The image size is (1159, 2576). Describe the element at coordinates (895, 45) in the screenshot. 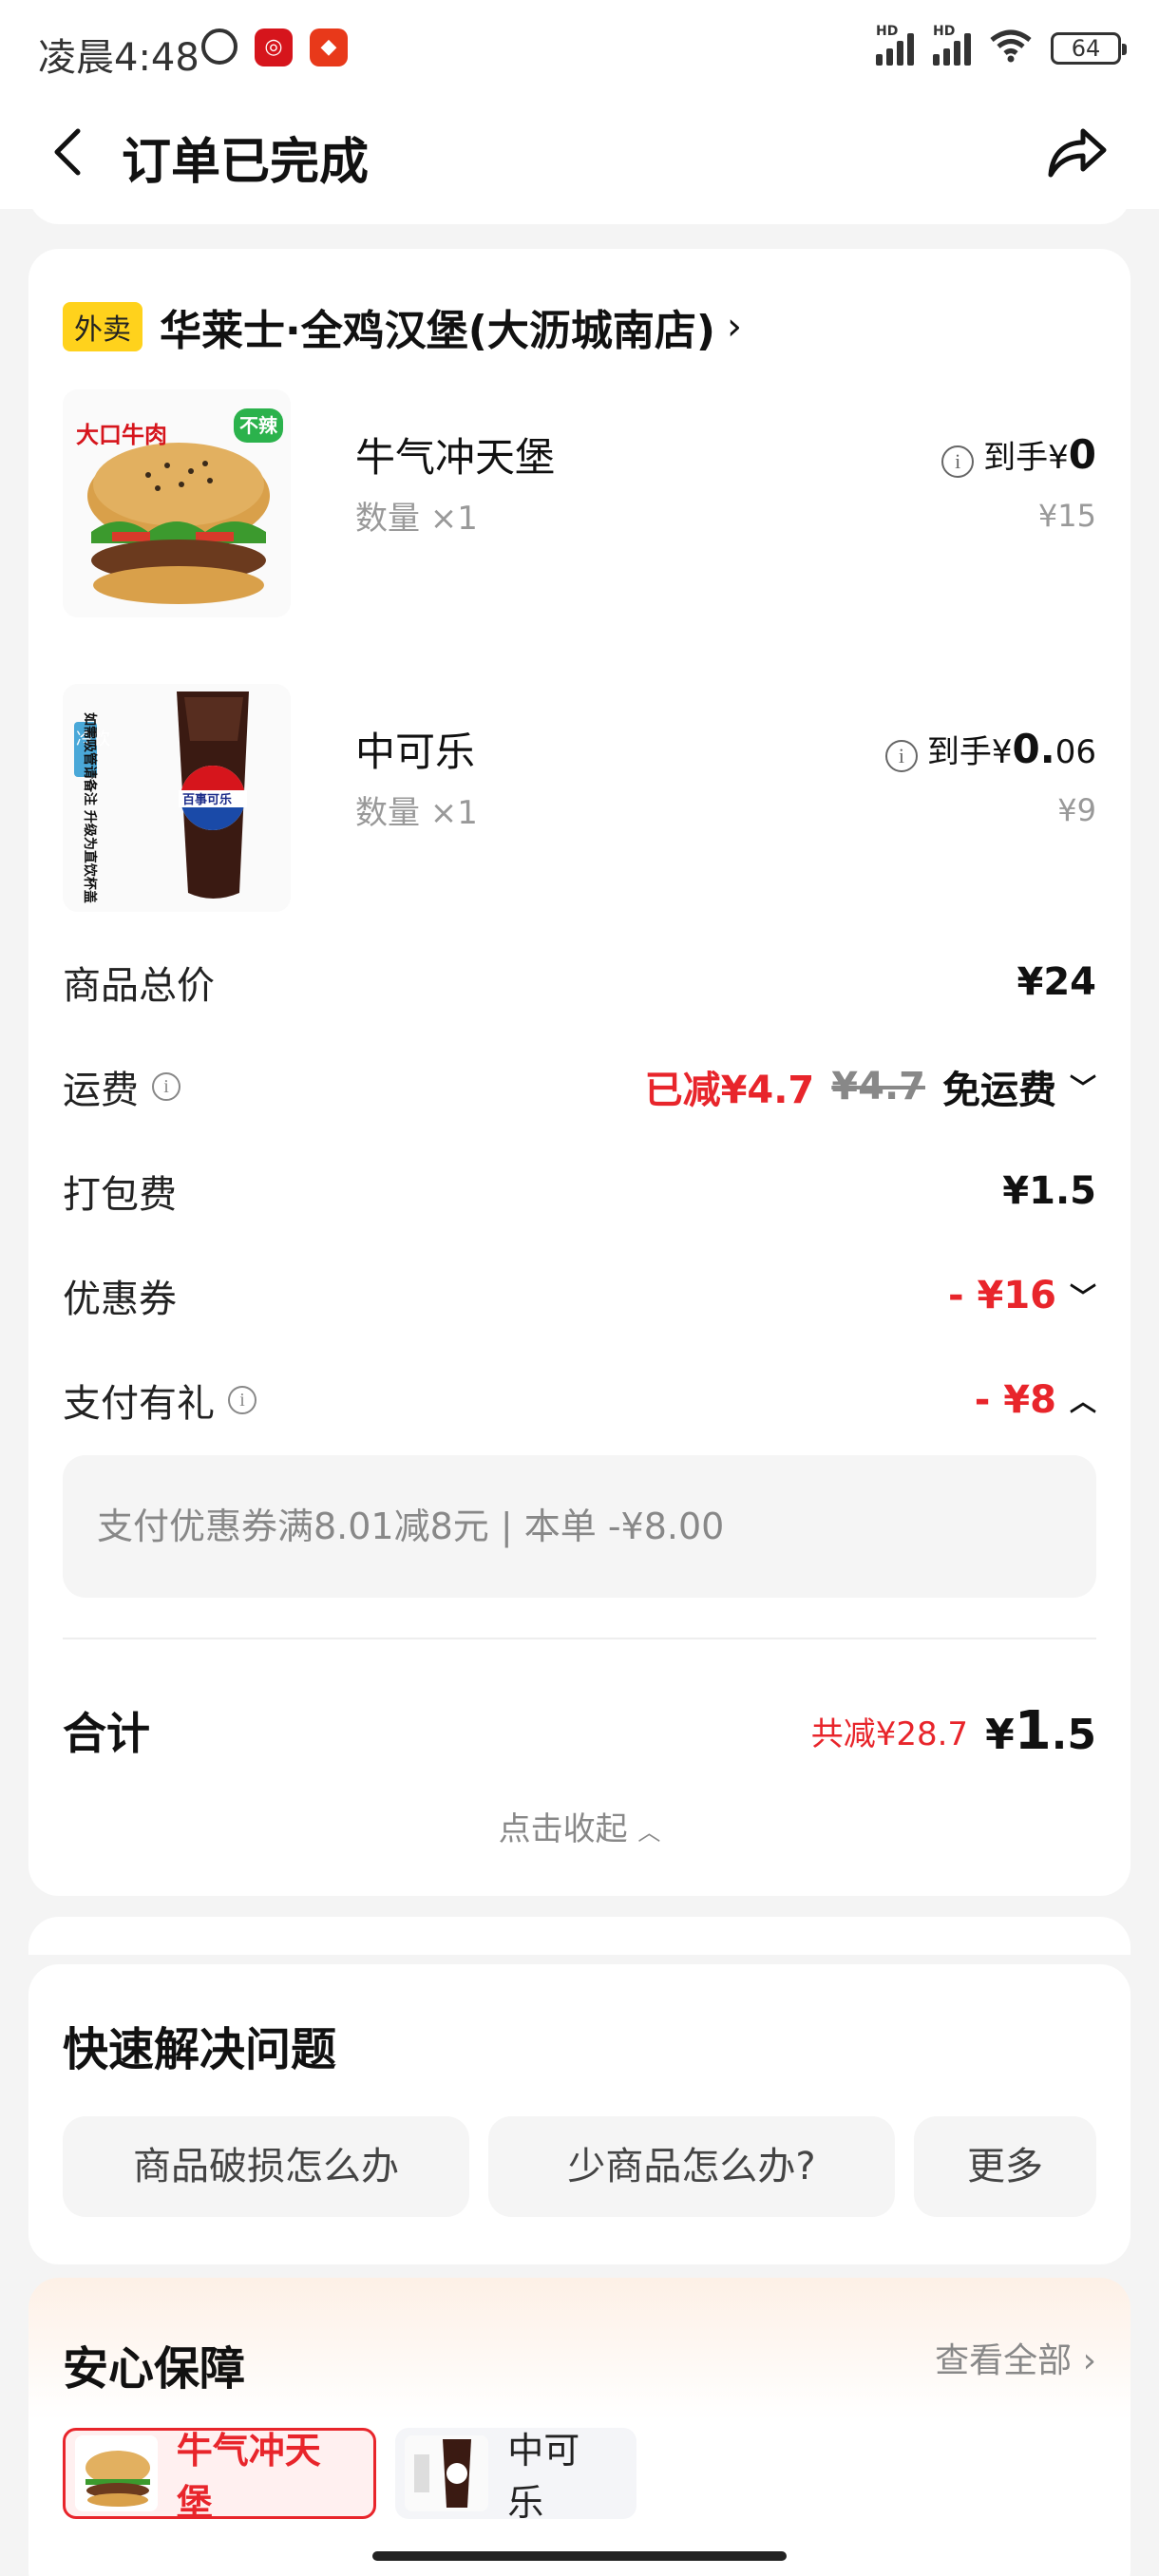

I see `signal-icon: HD` at that location.